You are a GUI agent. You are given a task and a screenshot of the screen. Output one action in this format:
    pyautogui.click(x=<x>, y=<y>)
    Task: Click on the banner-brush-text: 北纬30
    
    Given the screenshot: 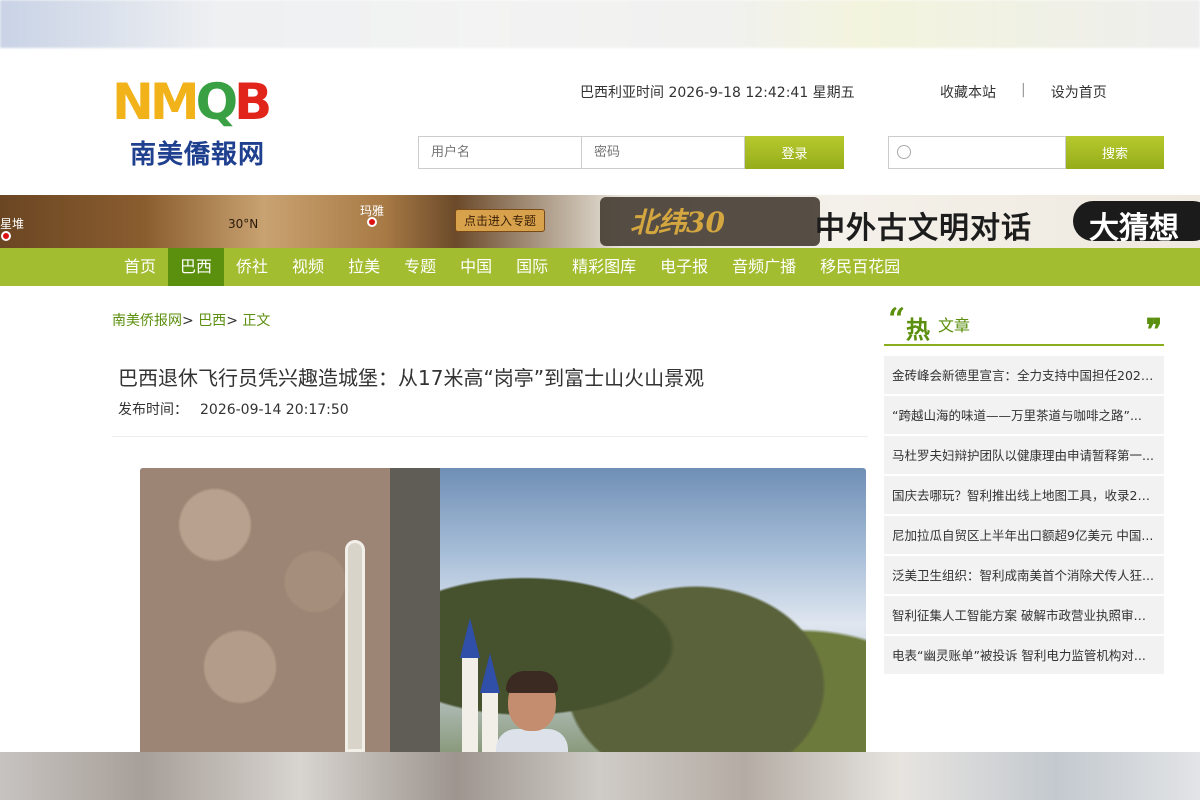 What is the action you would take?
    pyautogui.click(x=677, y=222)
    